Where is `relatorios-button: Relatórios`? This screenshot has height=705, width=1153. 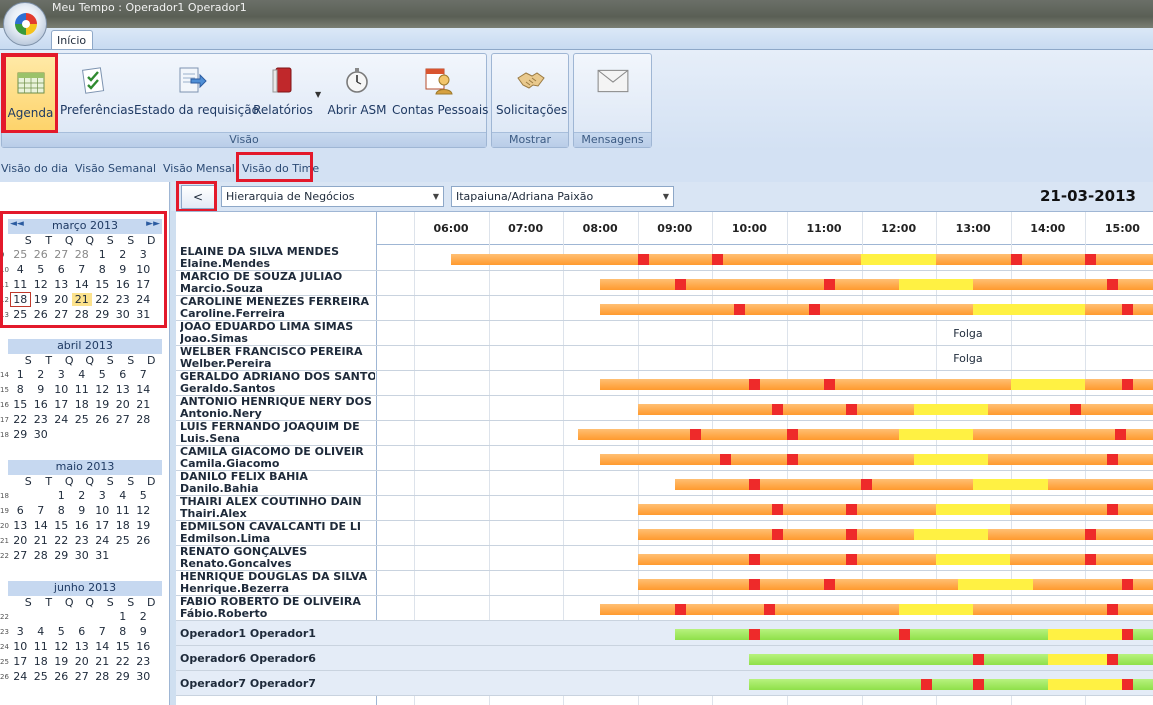 relatorios-button: Relatórios is located at coordinates (283, 93).